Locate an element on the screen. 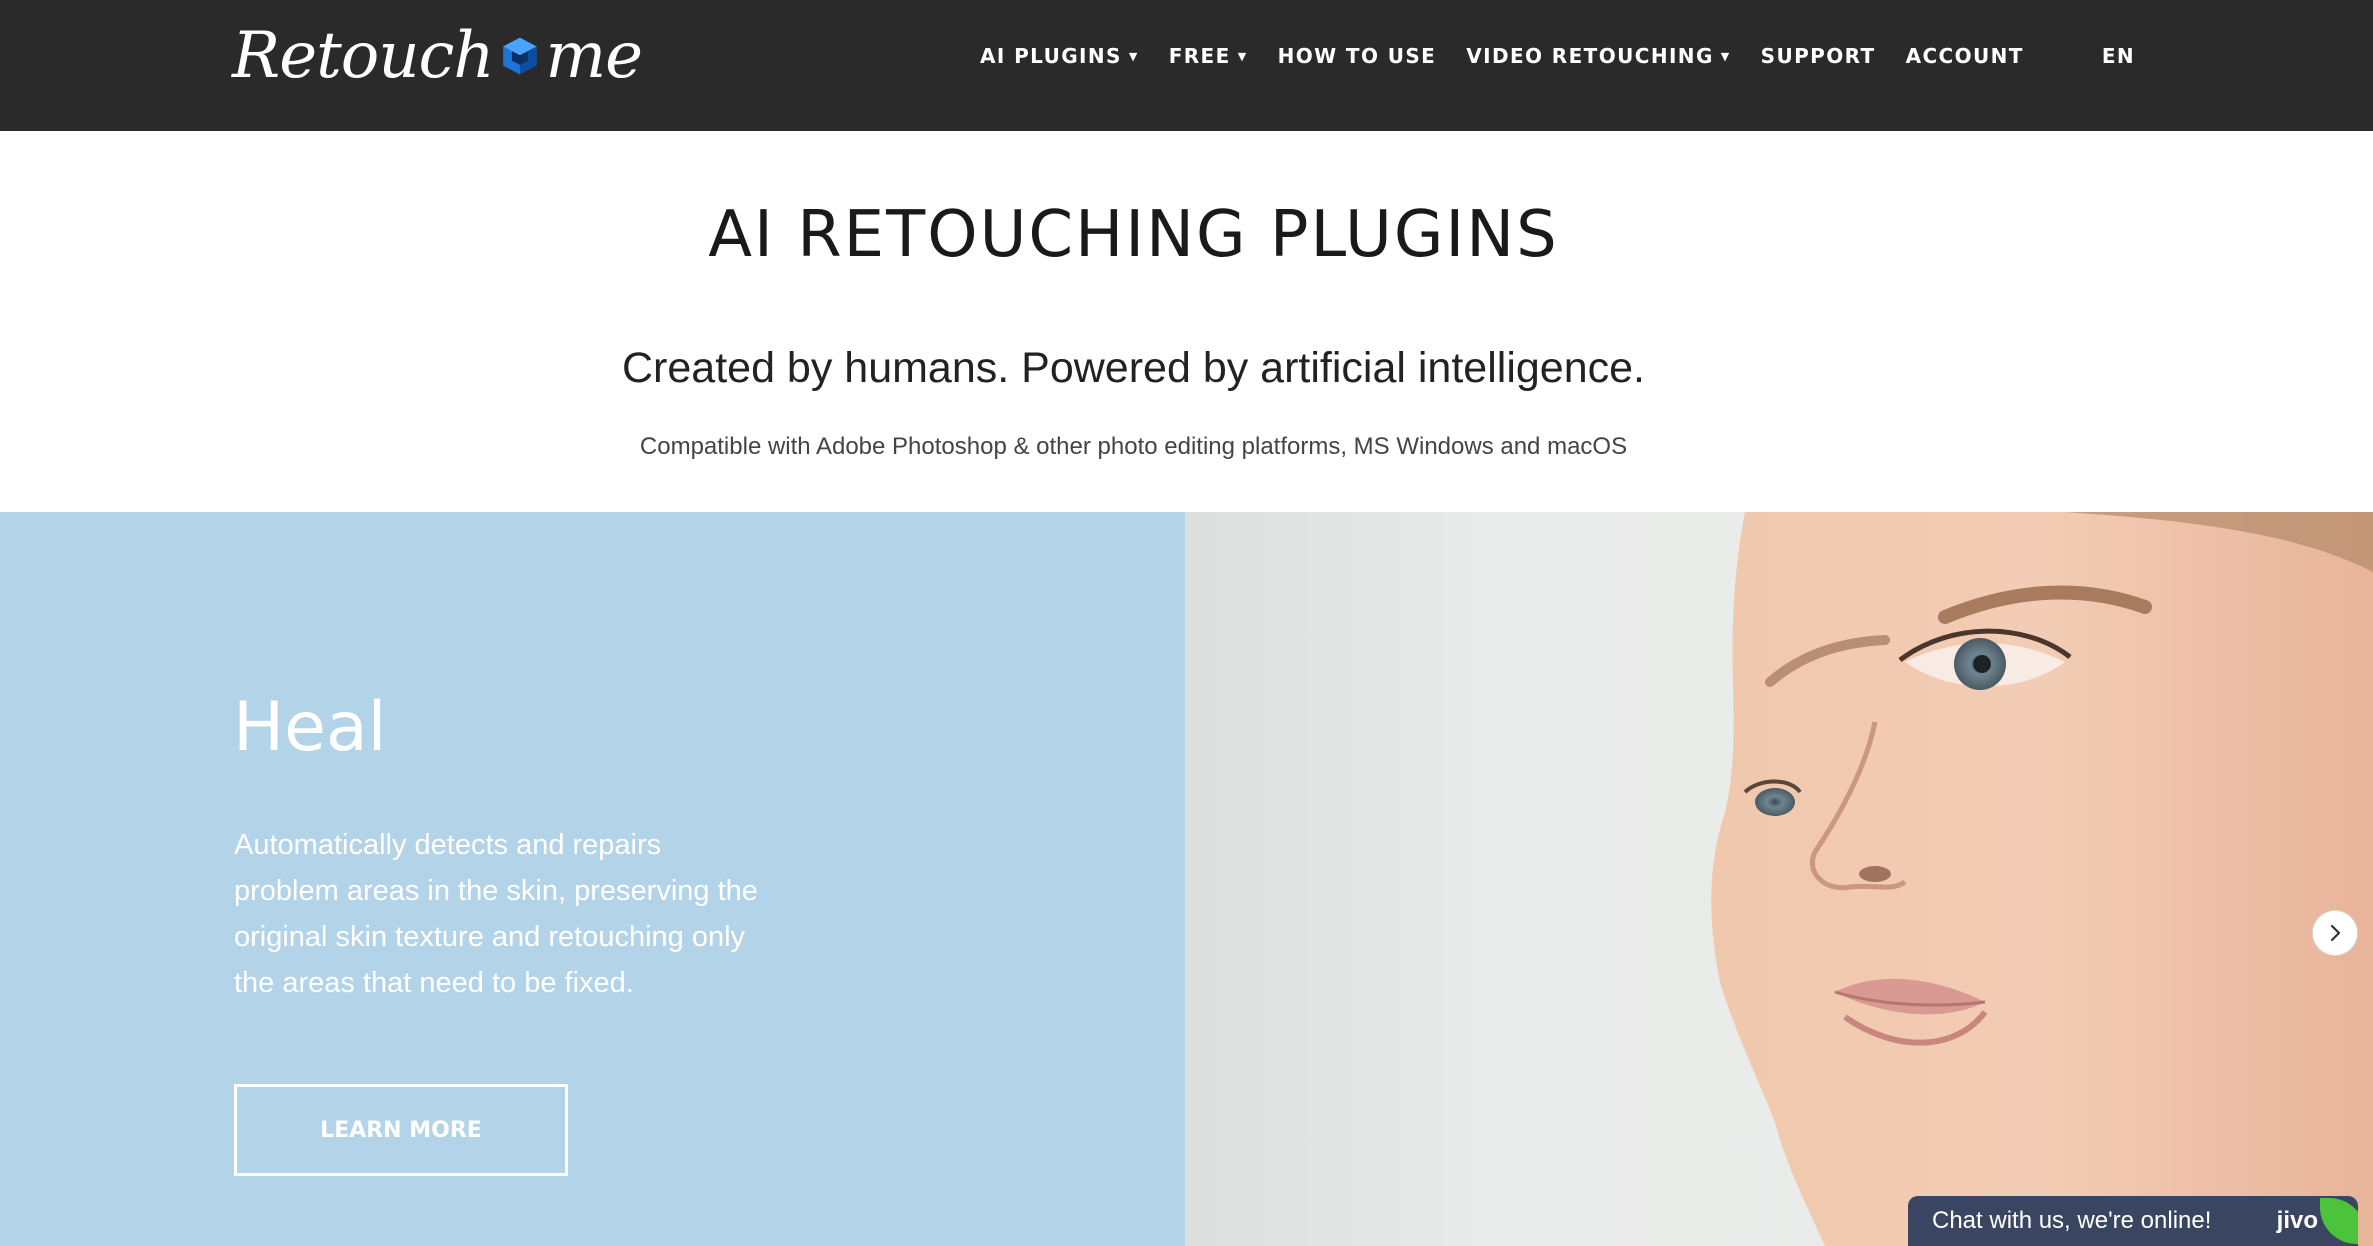 The height and width of the screenshot is (1246, 2373). nav-how-to-use-label: HOW TO USE is located at coordinates (1357, 56).